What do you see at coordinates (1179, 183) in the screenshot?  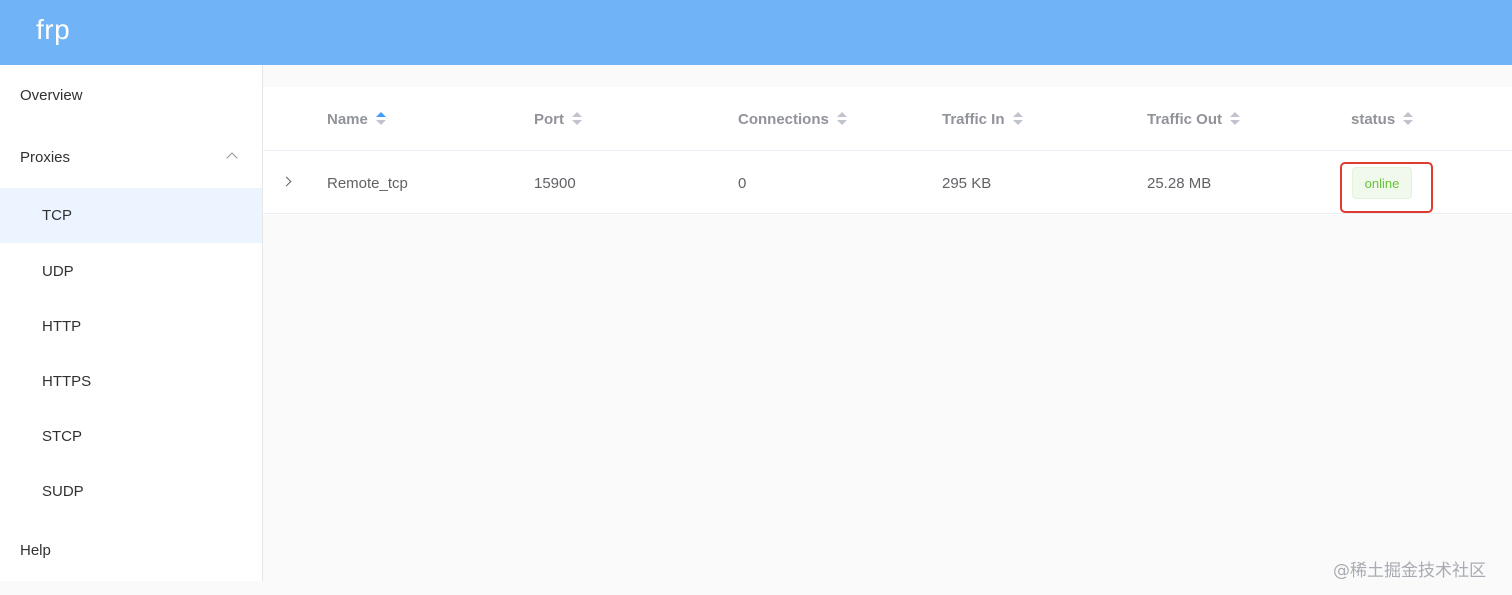 I see `cell-traffic-out: 25.28 MB` at bounding box center [1179, 183].